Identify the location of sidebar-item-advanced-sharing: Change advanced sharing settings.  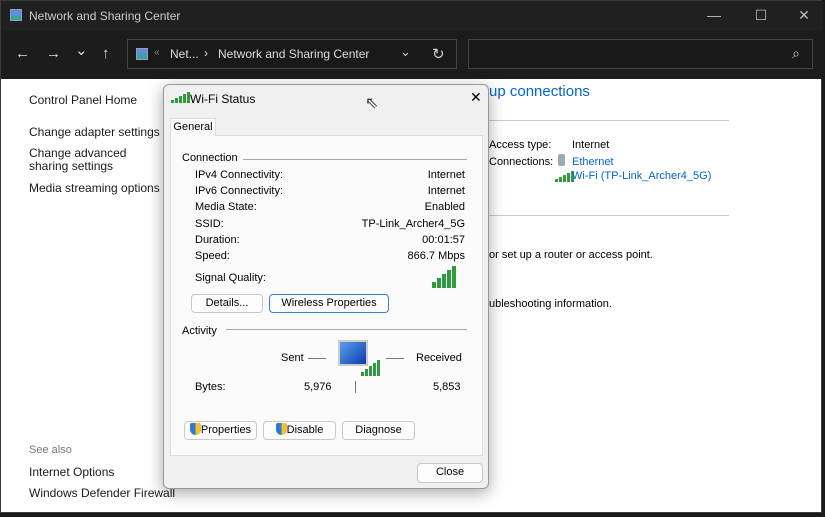
(94, 160).